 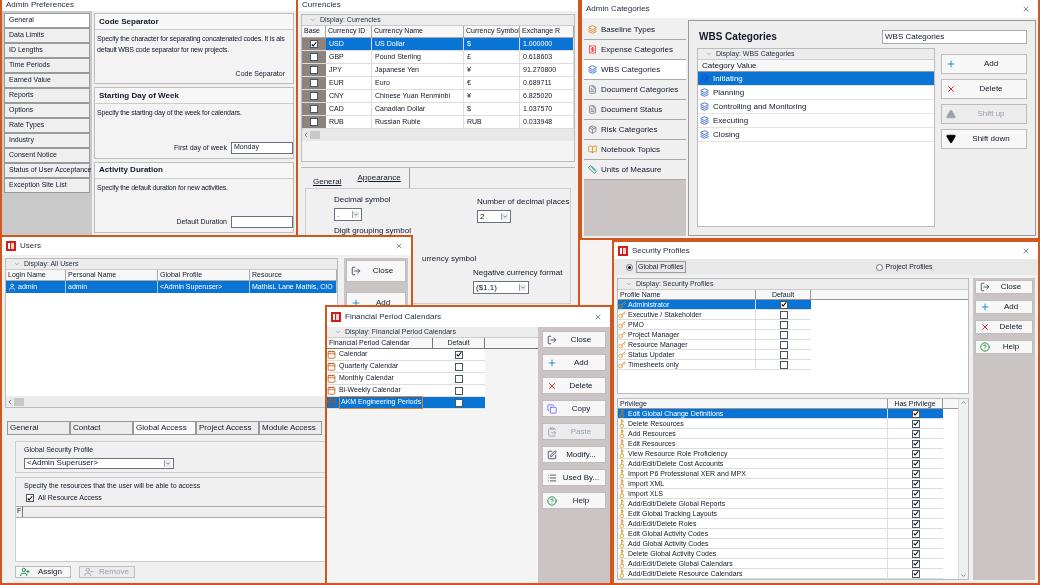 What do you see at coordinates (635, 70) in the screenshot?
I see `sidebar-item: WBS Categories` at bounding box center [635, 70].